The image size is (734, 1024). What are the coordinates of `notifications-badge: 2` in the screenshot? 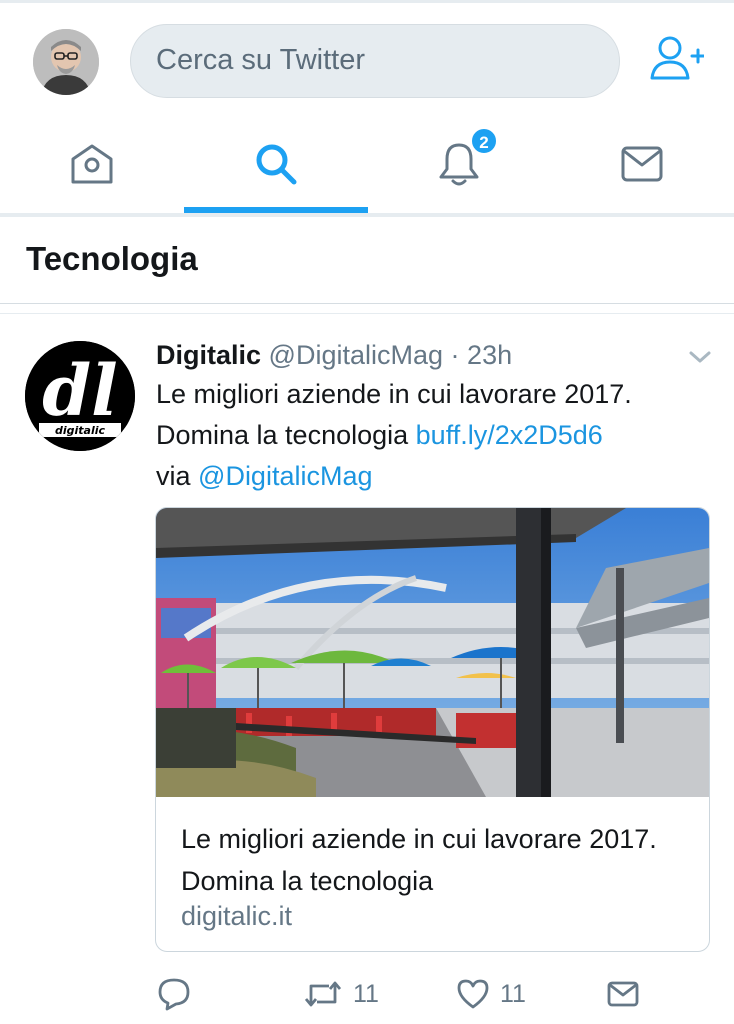 It's located at (484, 141).